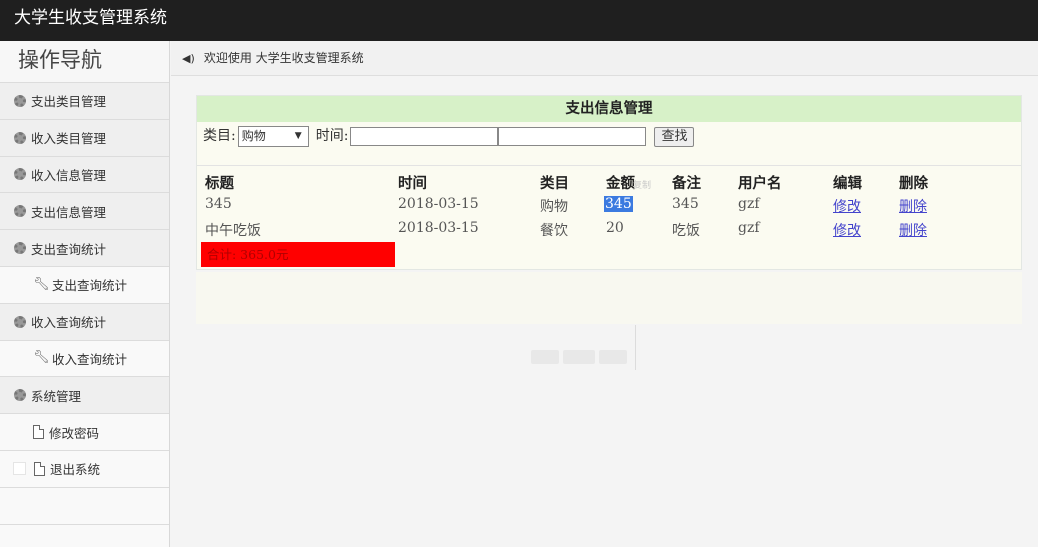  What do you see at coordinates (609, 298) in the screenshot?
I see `ghost-strip` at bounding box center [609, 298].